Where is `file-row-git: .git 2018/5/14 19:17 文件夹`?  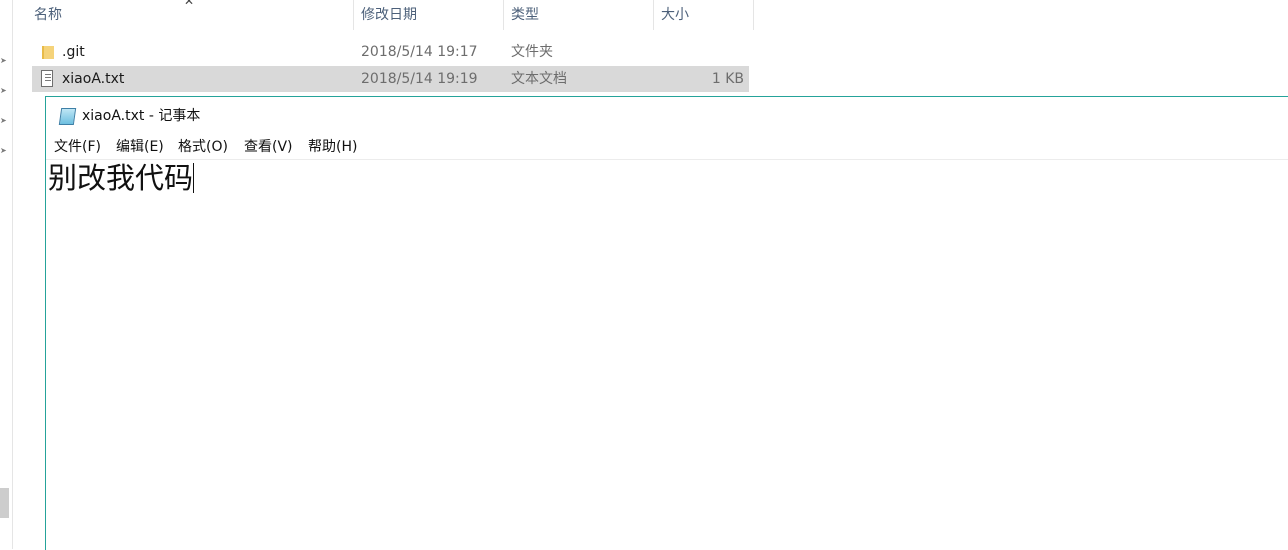 file-row-git: .git 2018/5/14 19:17 文件夹 is located at coordinates (390, 52).